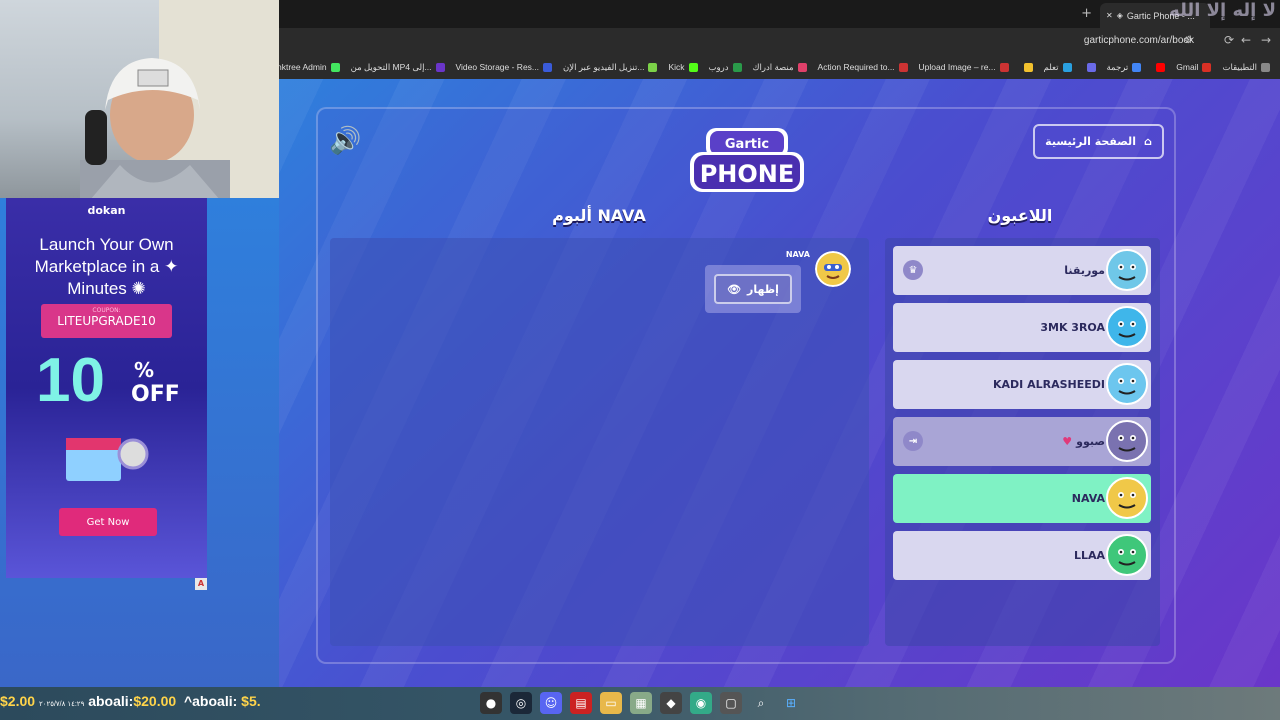  Describe the element at coordinates (599, 215) in the screenshot. I see `album-title: ألبوم NAVA` at that location.